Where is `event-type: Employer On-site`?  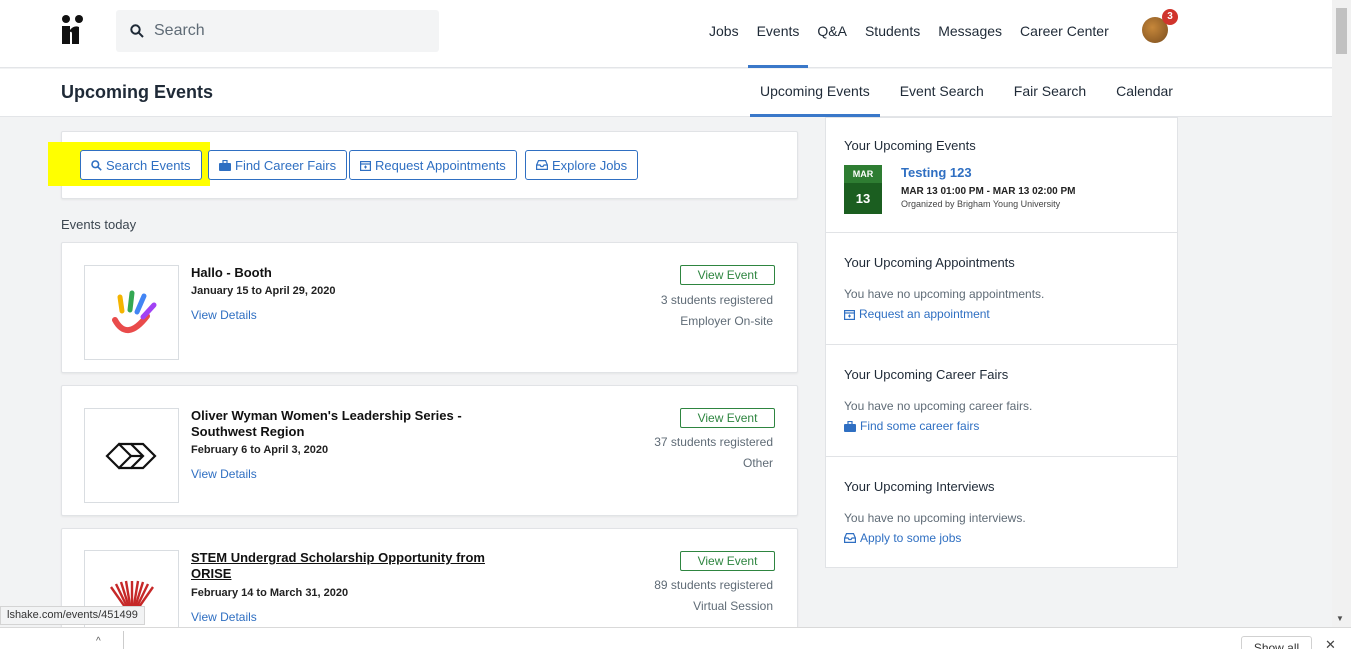
event-type: Employer On-site is located at coordinates (726, 321).